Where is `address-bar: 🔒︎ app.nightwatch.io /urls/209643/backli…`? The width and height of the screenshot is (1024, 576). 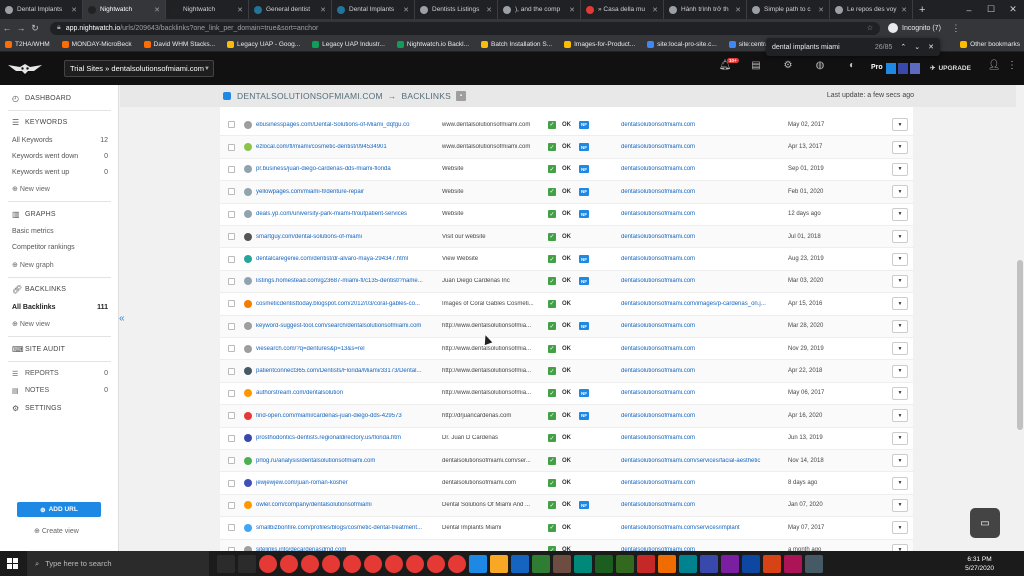 address-bar: 🔒︎ app.nightwatch.io /urls/209643/backli… is located at coordinates (465, 28).